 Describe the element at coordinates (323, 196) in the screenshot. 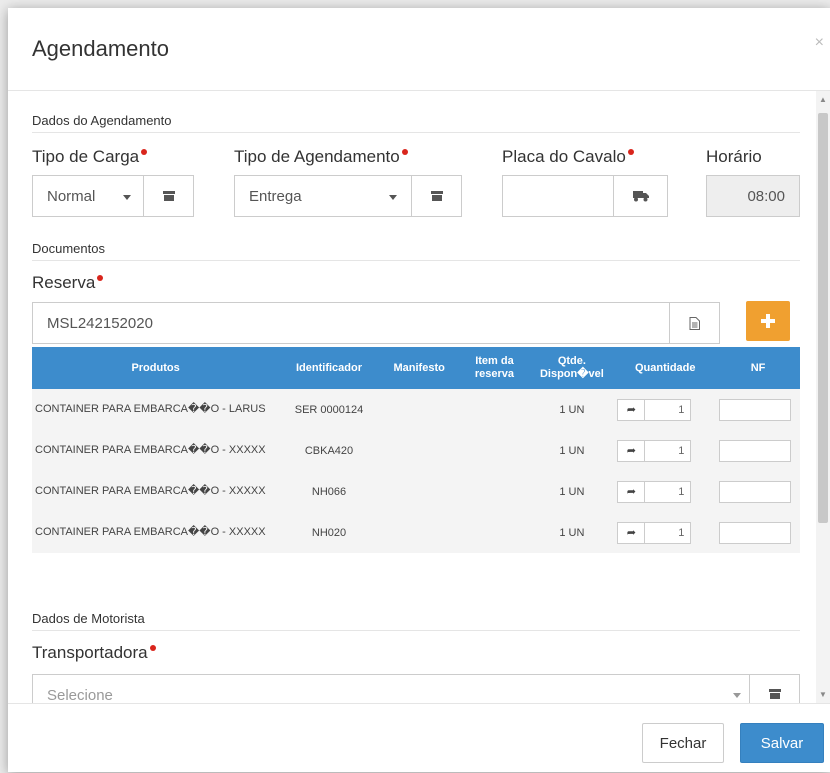

I see `tipo-agendamento-select: Entrega` at that location.